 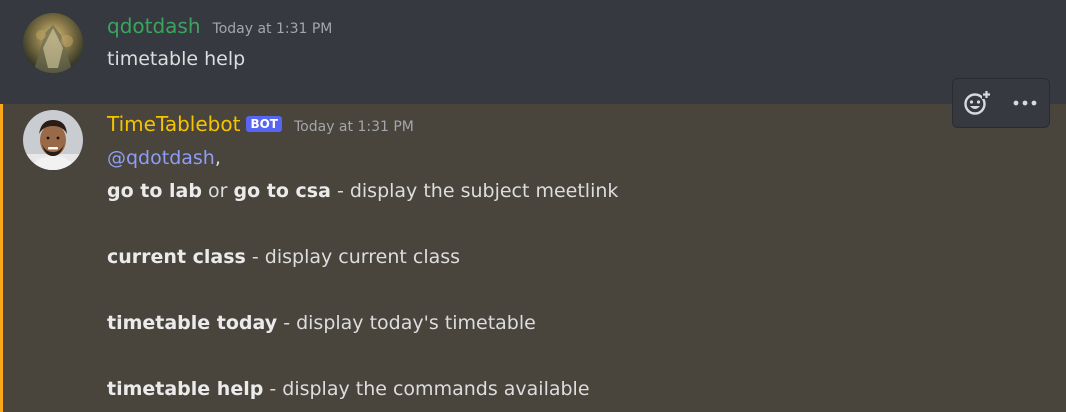 What do you see at coordinates (1001, 103) in the screenshot?
I see `message-hover-toolbar` at bounding box center [1001, 103].